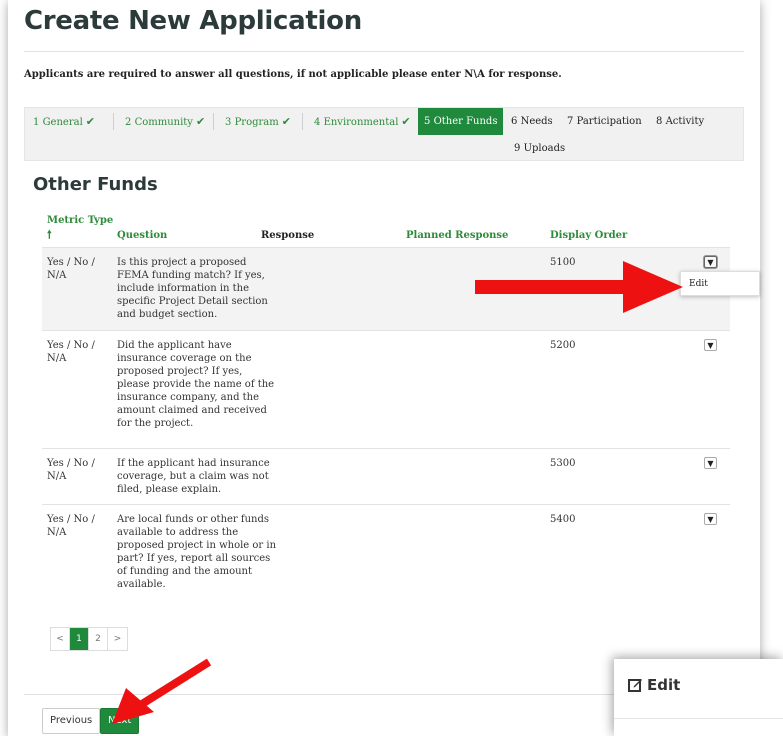 The image size is (783, 736). Describe the element at coordinates (95, 184) in the screenshot. I see `section-heading: Other Funds` at that location.